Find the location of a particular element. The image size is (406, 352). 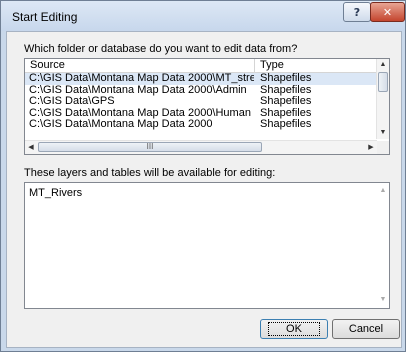

column-header-source: Source is located at coordinates (140, 65).